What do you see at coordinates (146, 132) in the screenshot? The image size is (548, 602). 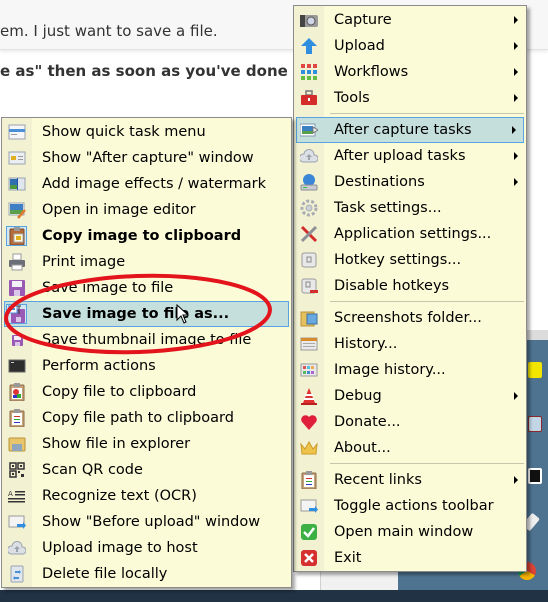 I see `menu-item-show-quick-task-menu: Show quick task menu` at bounding box center [146, 132].